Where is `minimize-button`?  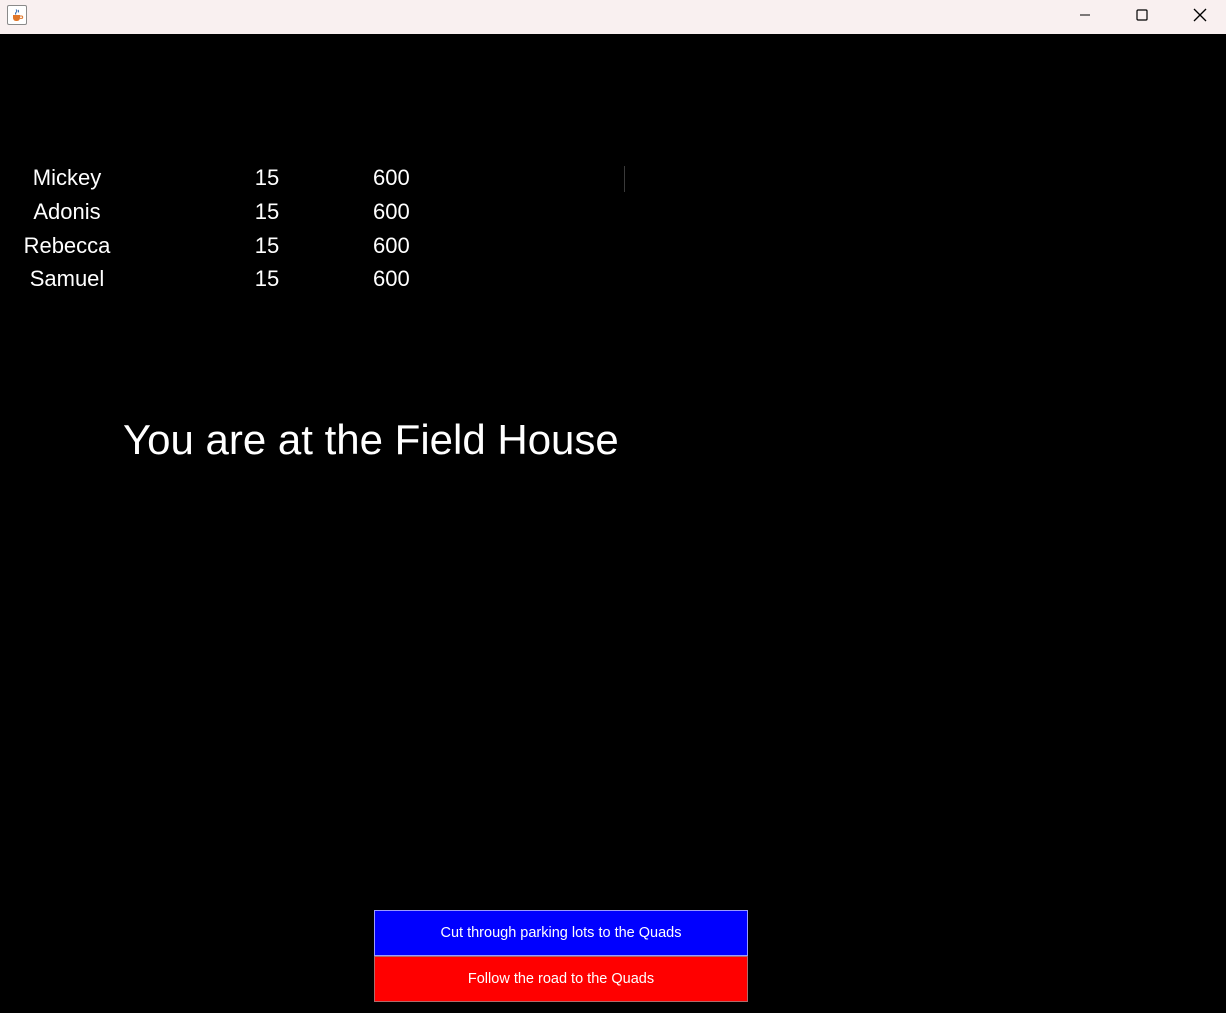 minimize-button is located at coordinates (1085, 15).